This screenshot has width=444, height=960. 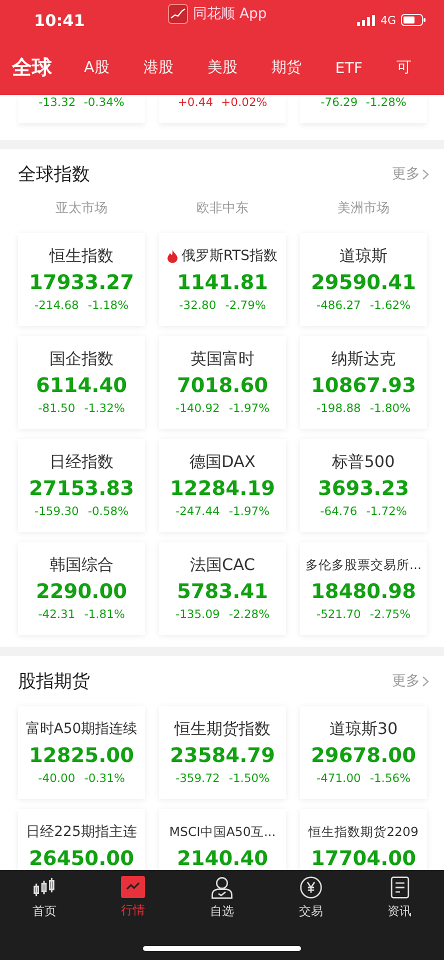 I want to click on market-tab: ETF, so click(x=349, y=67).